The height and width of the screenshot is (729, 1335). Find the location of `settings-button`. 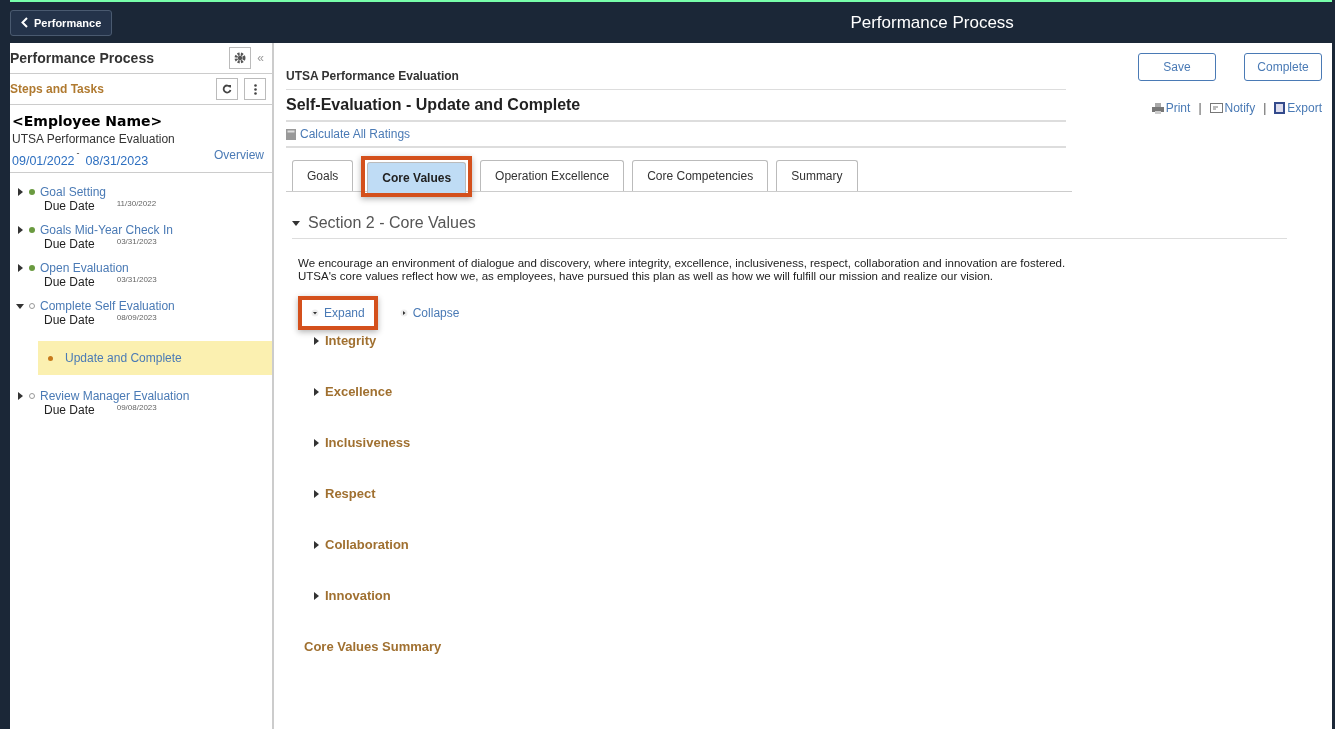

settings-button is located at coordinates (240, 58).